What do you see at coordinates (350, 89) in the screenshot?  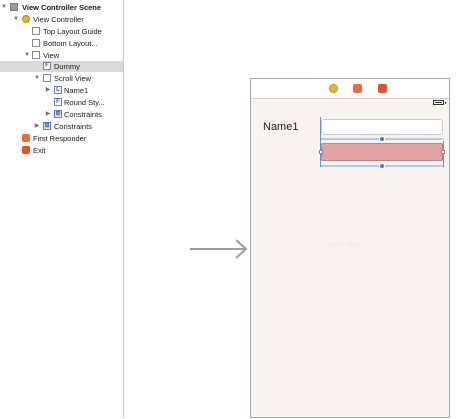 I see `scene-dock` at bounding box center [350, 89].